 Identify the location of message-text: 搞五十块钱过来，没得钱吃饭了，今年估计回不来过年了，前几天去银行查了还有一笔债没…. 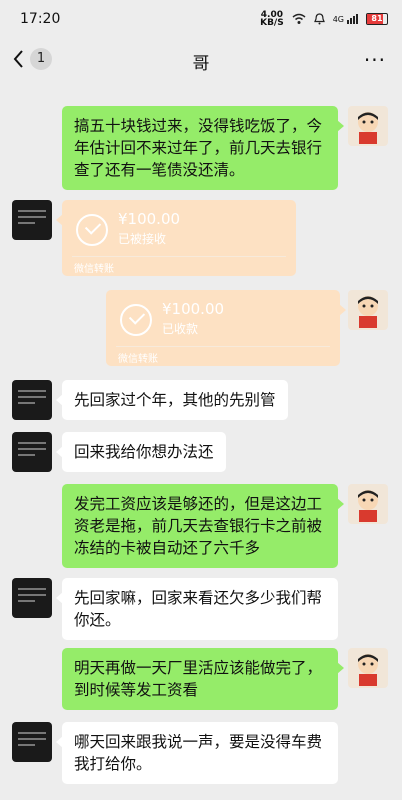
(198, 148).